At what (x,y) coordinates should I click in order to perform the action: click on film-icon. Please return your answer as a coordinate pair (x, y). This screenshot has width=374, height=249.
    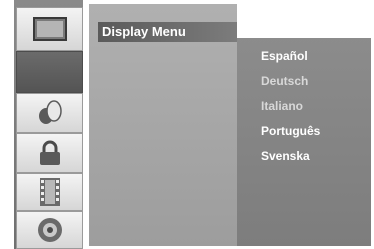
    Looking at the image, I should click on (49, 192).